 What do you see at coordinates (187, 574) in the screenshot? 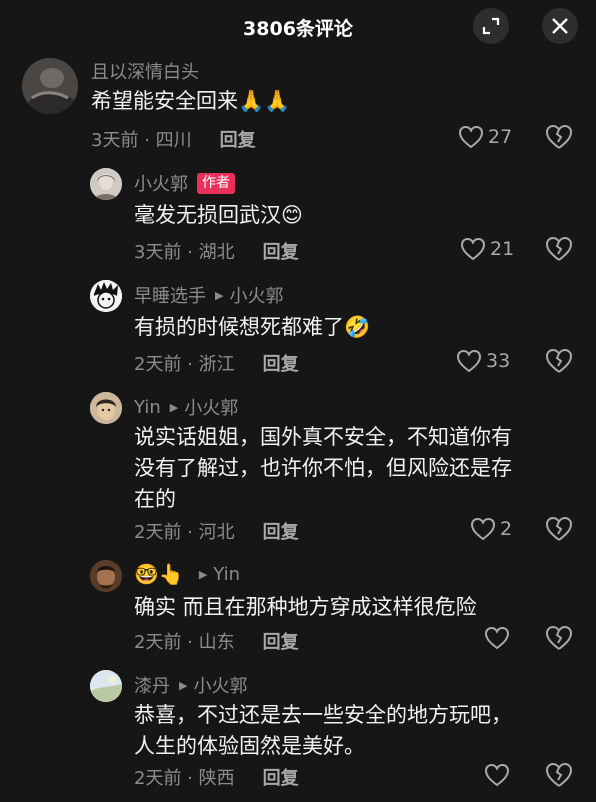
I see `comment-username: 🤓👆 ▶ Yin` at bounding box center [187, 574].